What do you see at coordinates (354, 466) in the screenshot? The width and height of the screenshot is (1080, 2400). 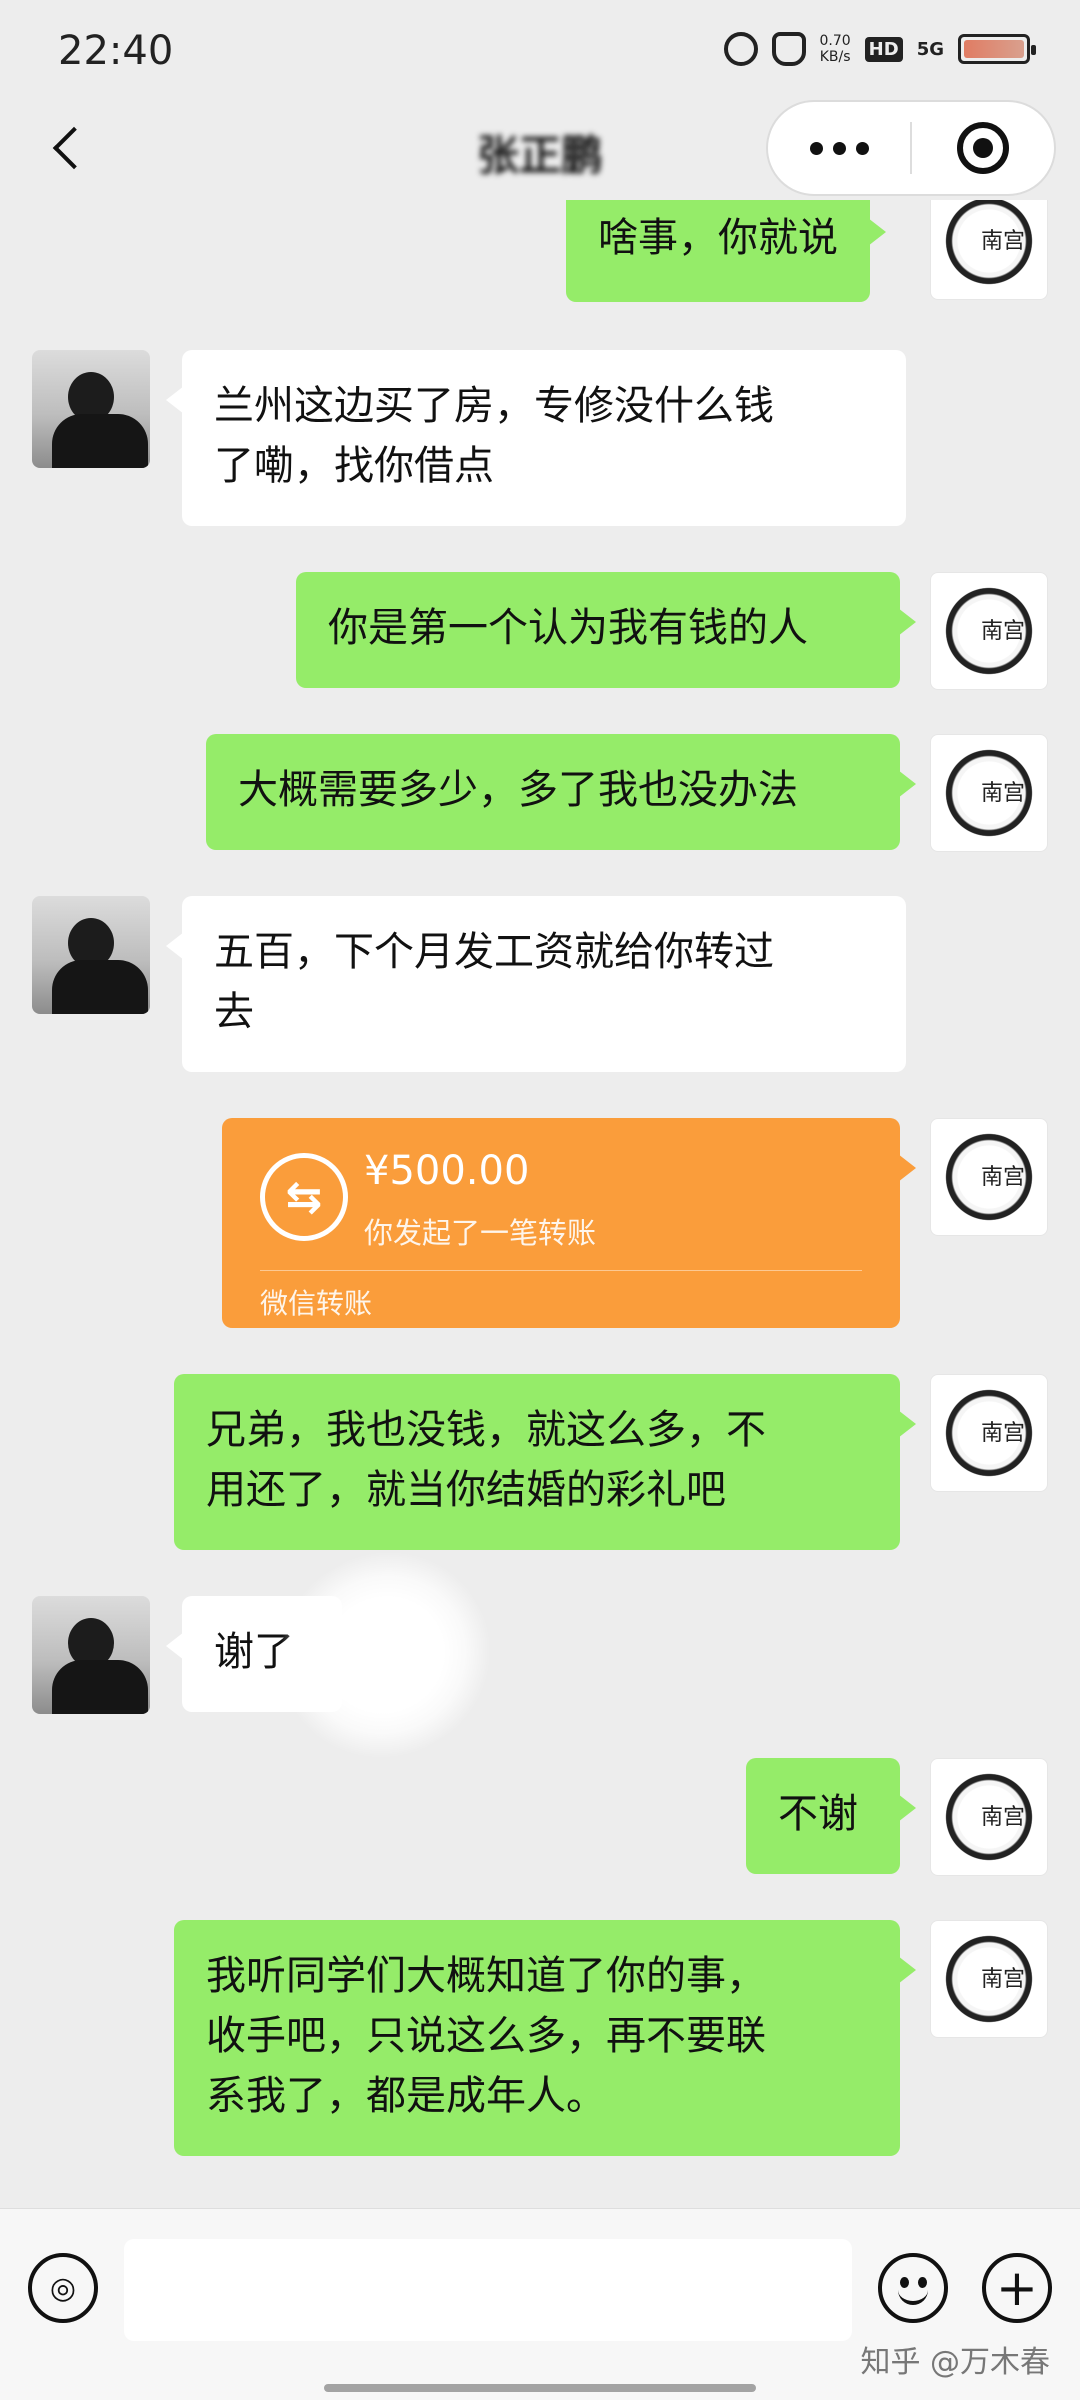 I see `message-line: 了嘞，找你借点` at bounding box center [354, 466].